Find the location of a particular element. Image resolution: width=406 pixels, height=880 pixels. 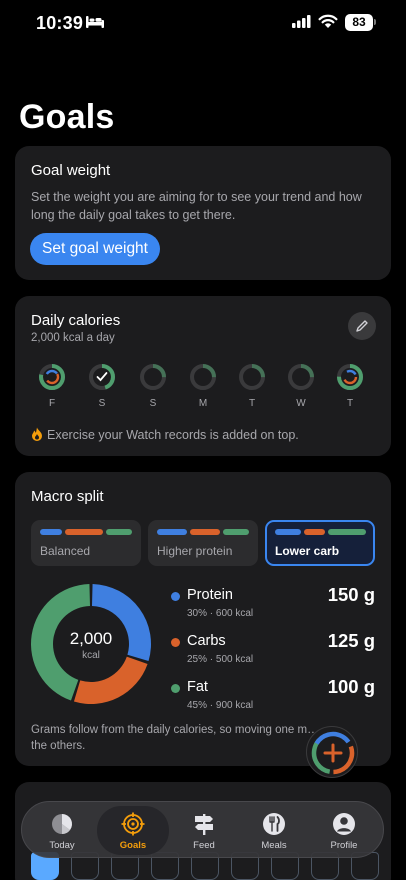

tab-label: Profile is located at coordinates (344, 845).